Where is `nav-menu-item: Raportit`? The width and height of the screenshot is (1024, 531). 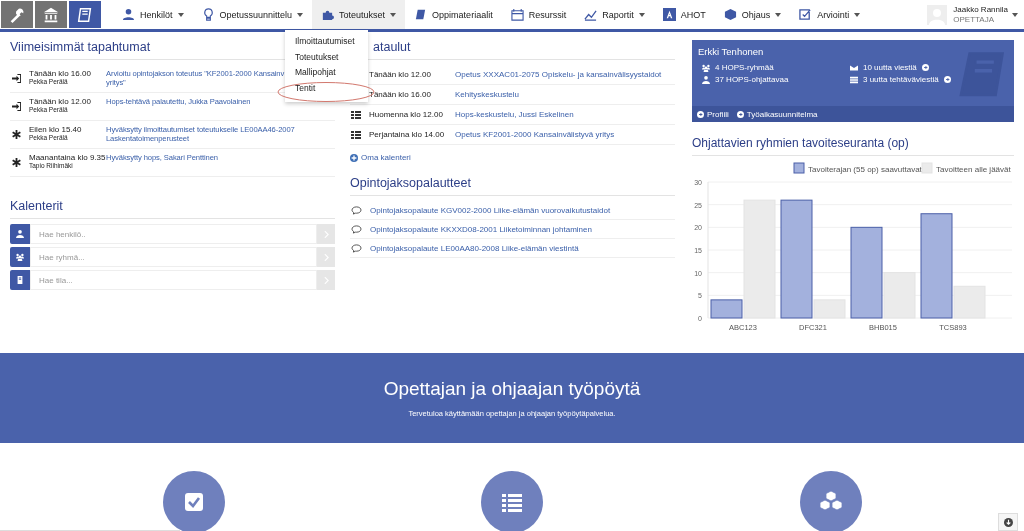 nav-menu-item: Raportit is located at coordinates (614, 14).